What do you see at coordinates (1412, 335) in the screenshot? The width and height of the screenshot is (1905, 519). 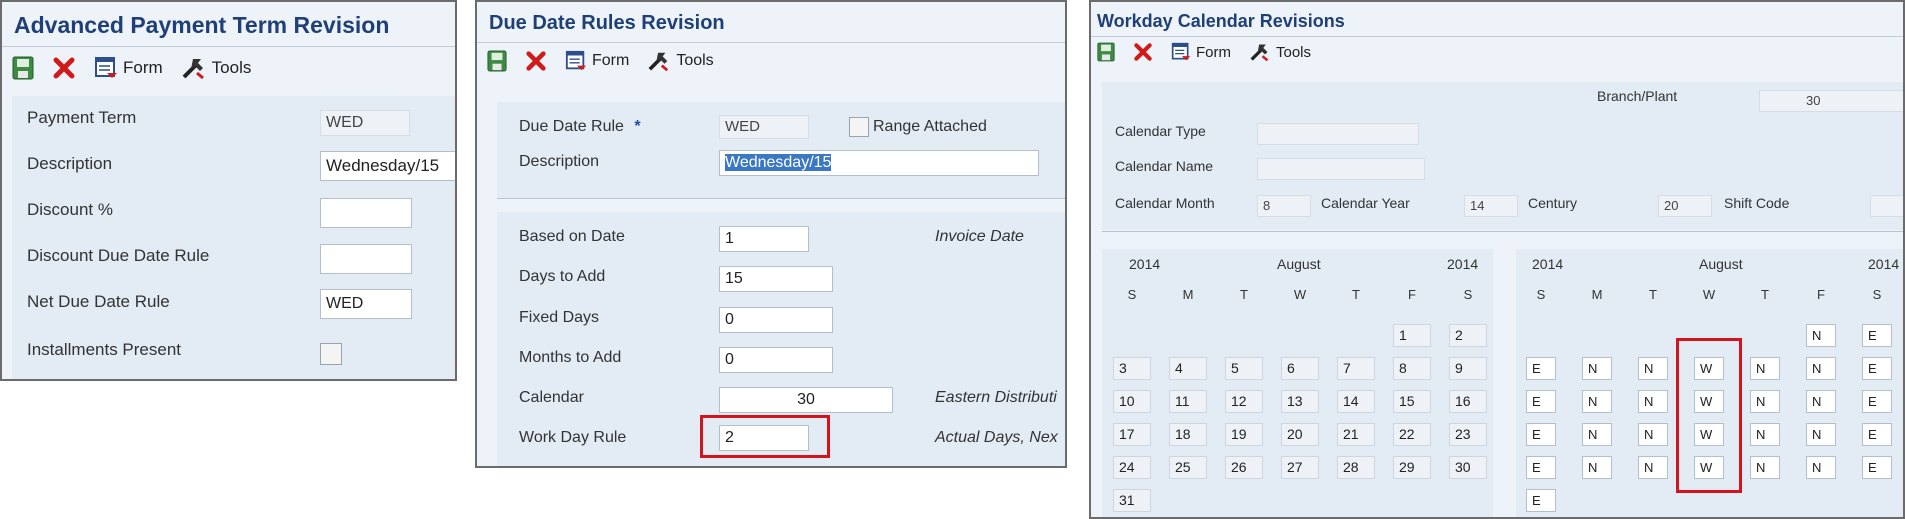 I see `date-calendar-cell: 1` at bounding box center [1412, 335].